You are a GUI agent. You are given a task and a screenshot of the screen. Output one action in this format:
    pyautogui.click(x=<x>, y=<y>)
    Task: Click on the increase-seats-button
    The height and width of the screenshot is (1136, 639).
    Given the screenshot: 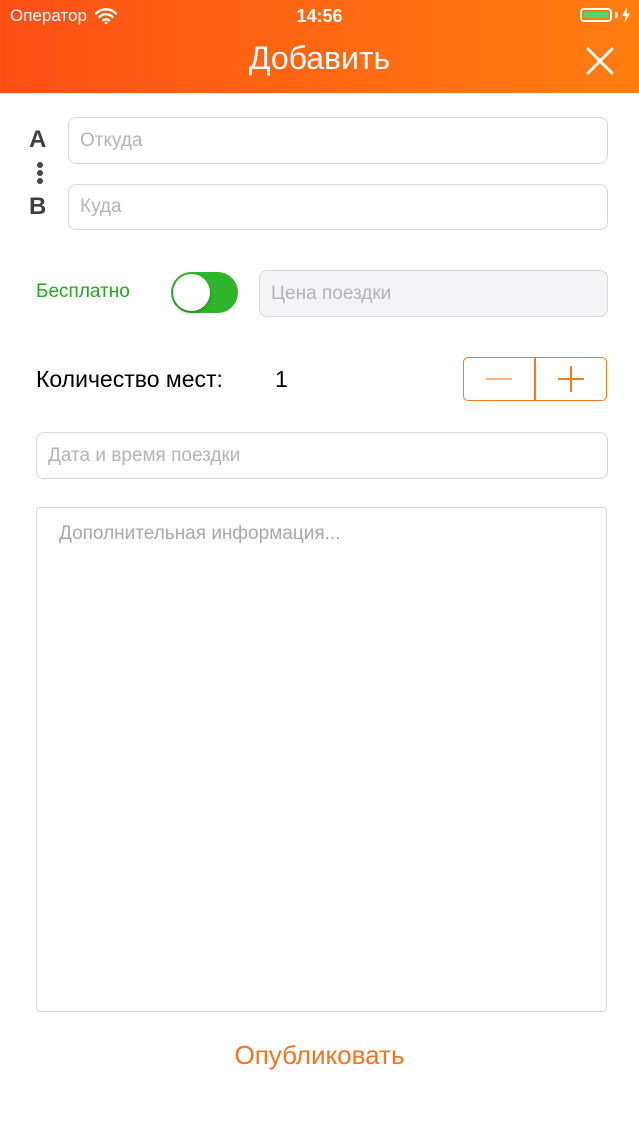 What is the action you would take?
    pyautogui.click(x=571, y=379)
    